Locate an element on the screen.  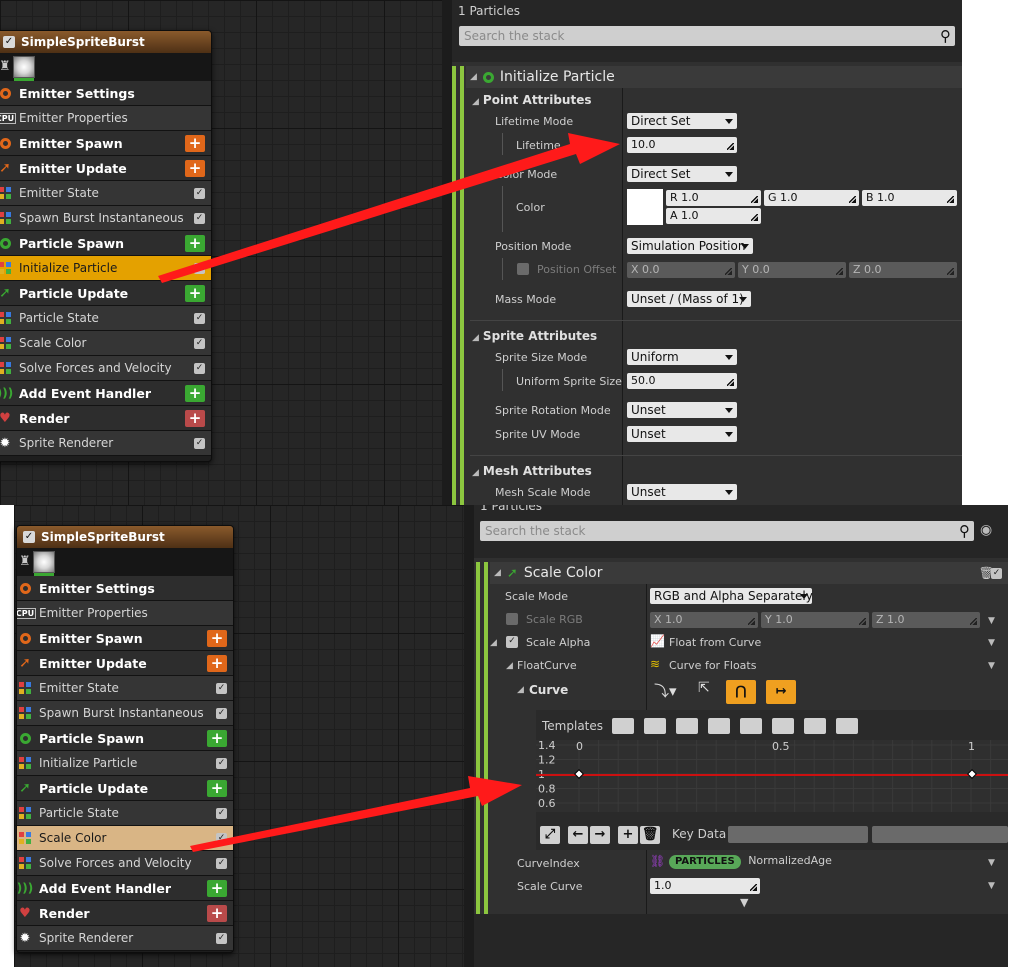
position-y-input: Y 0.0 is located at coordinates (792, 270).